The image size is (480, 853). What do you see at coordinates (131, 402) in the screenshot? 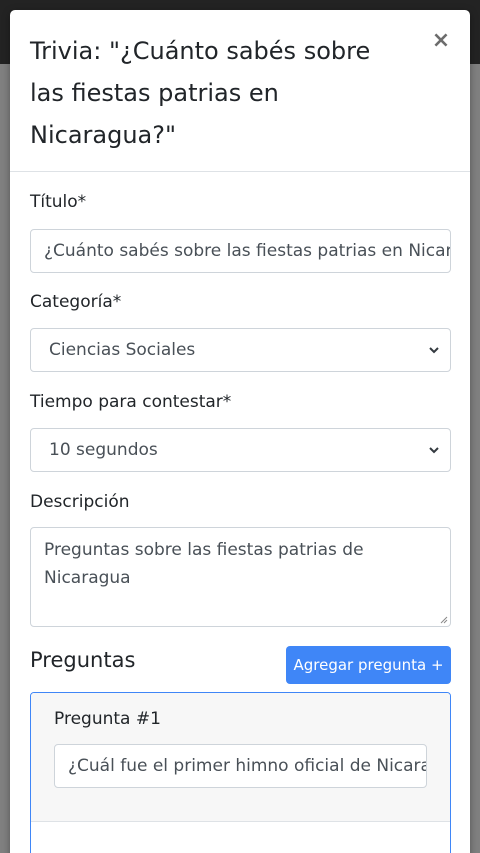
I see `tiempo-label: Tiempo para contestar*` at bounding box center [131, 402].